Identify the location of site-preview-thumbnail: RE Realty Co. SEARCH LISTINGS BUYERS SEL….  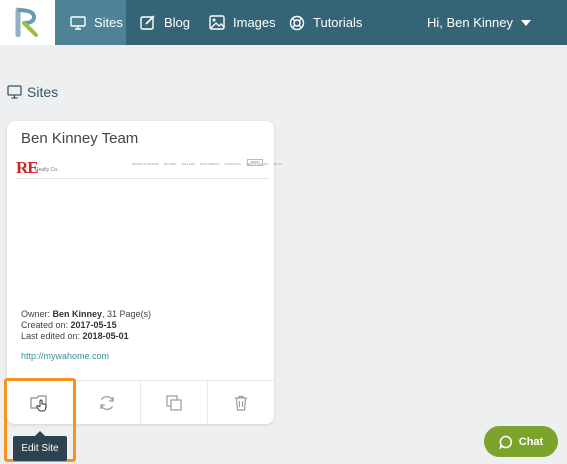
(149, 167).